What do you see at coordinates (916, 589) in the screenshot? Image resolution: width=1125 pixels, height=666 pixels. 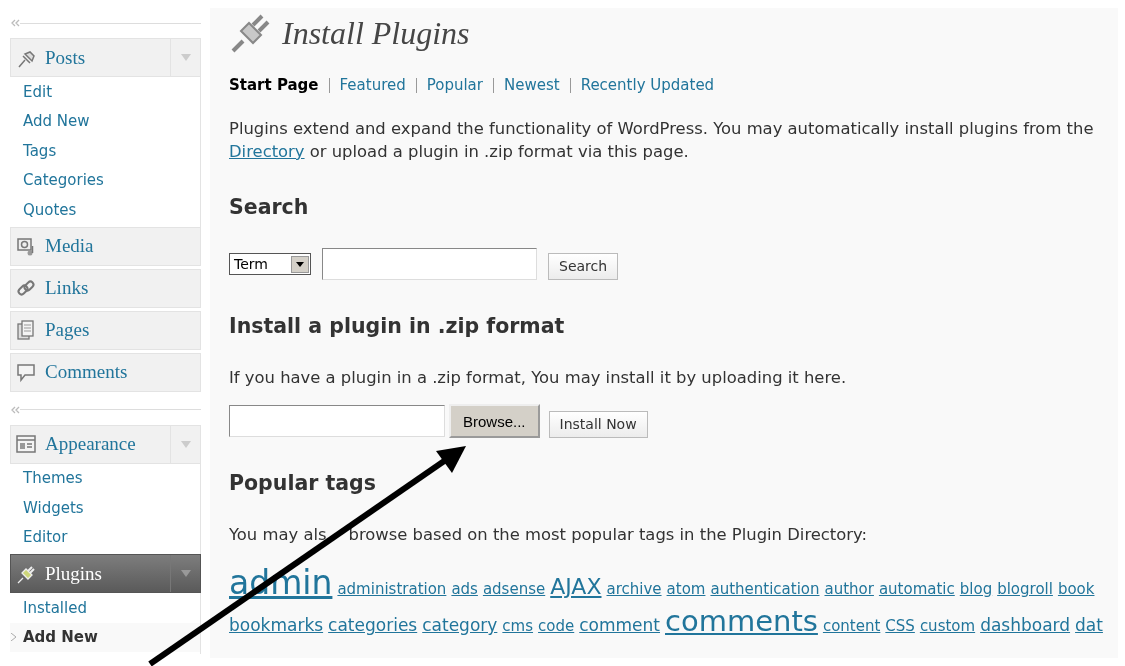 I see `tag-link: automatic` at bounding box center [916, 589].